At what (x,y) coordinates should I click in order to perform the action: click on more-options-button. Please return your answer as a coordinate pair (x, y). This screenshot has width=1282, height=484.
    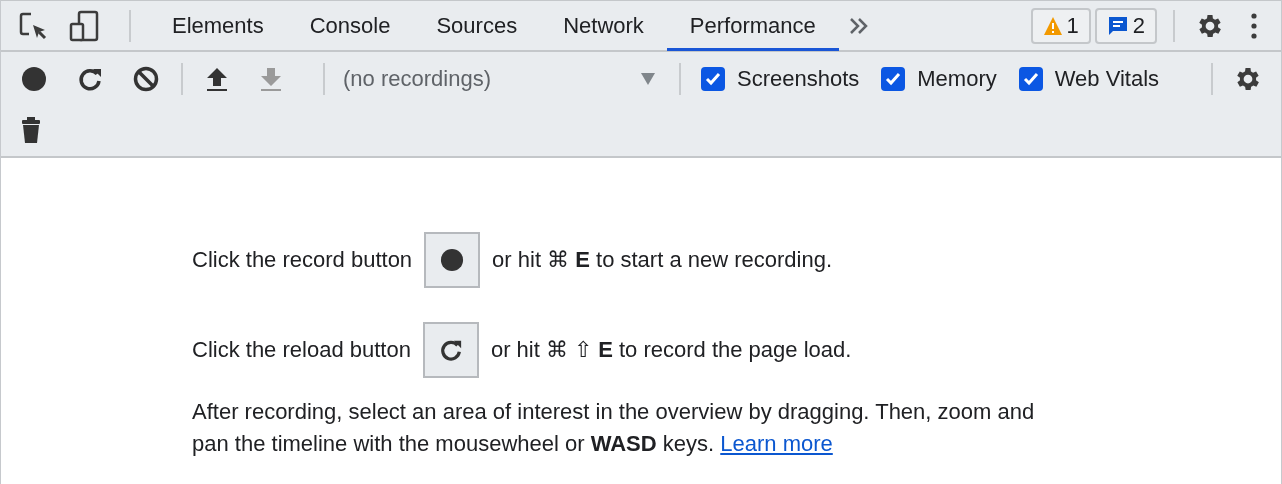
    Looking at the image, I should click on (1254, 25).